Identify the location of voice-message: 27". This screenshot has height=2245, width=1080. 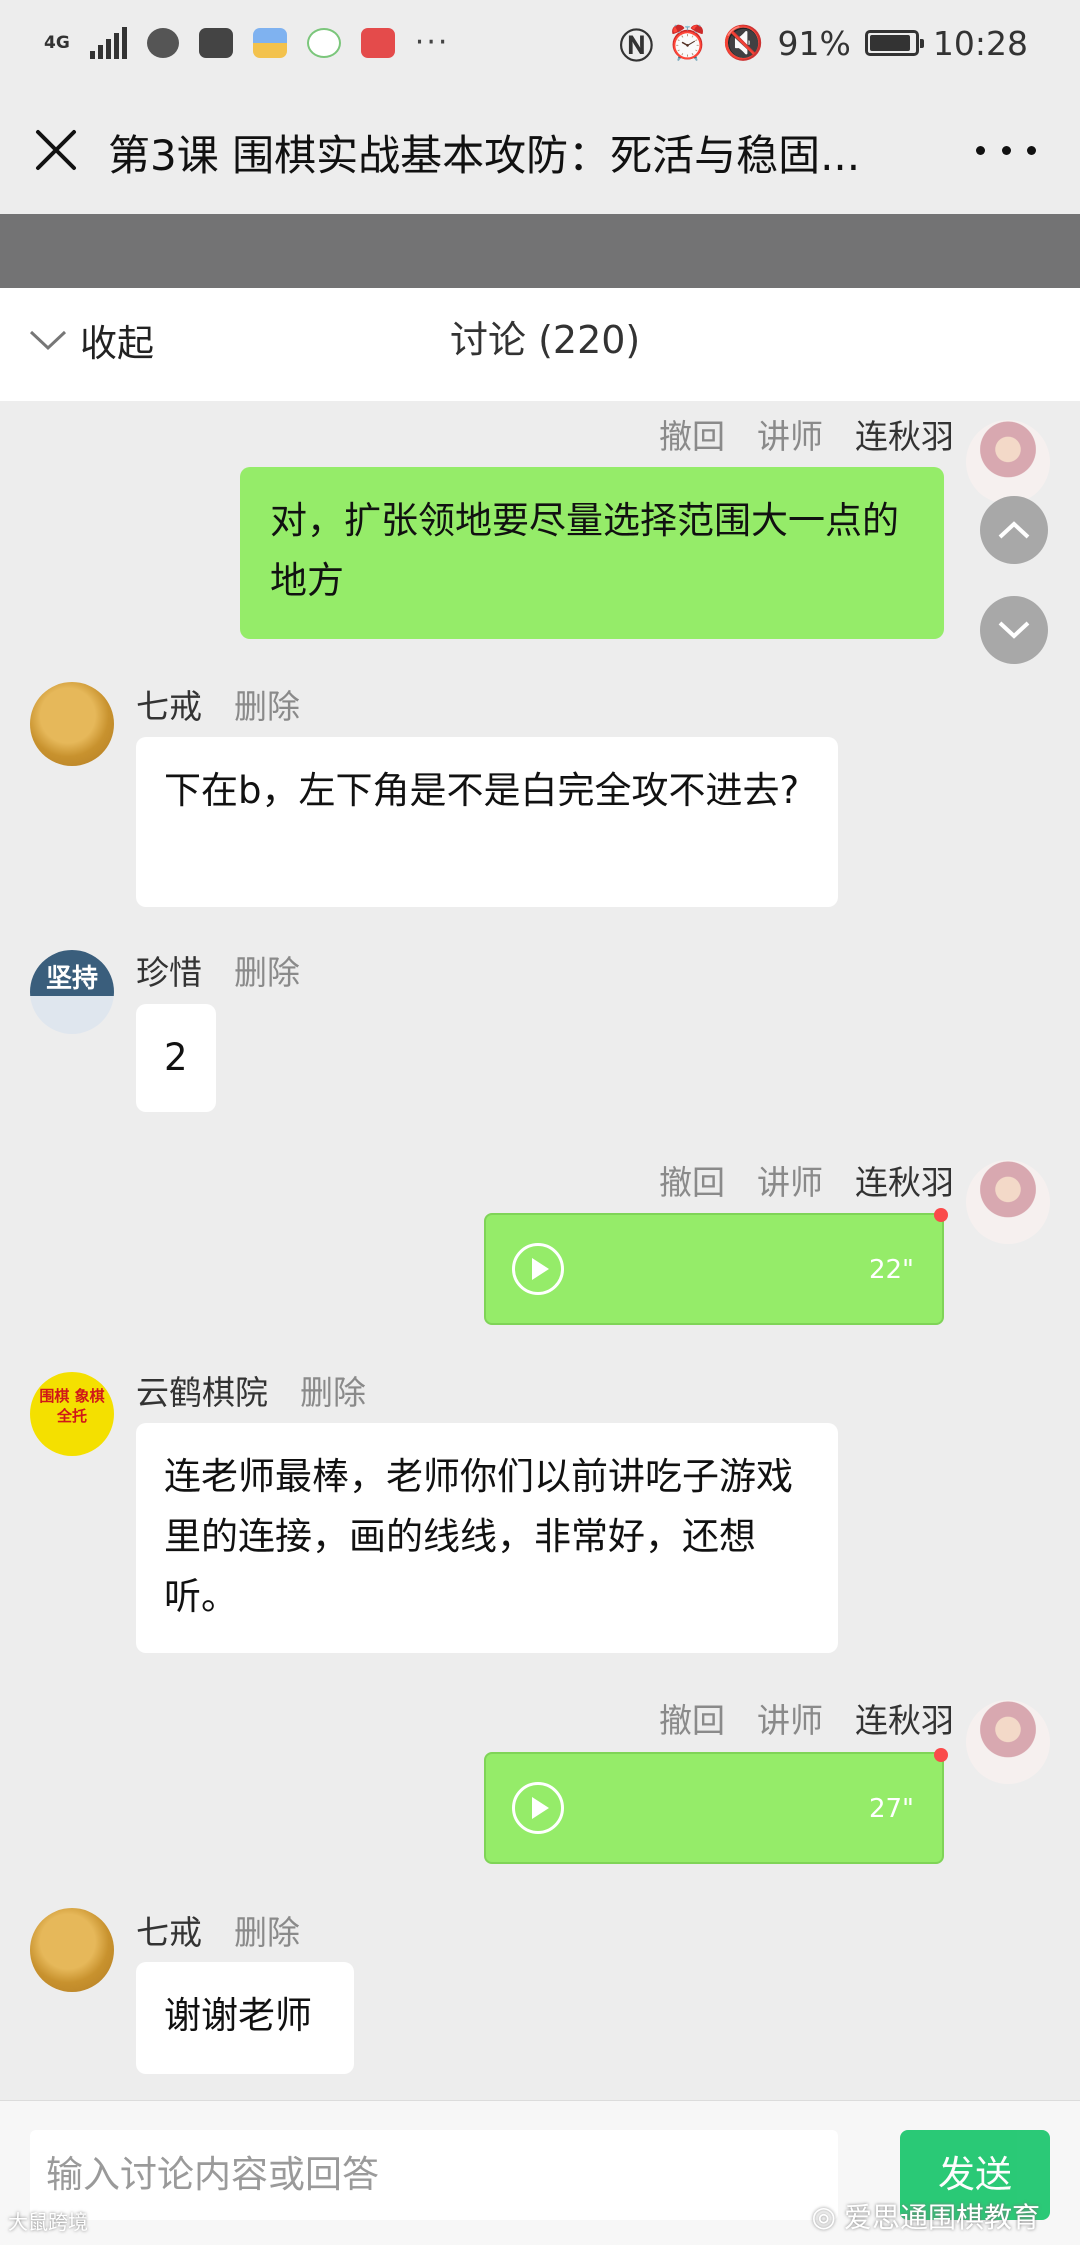
(714, 1808).